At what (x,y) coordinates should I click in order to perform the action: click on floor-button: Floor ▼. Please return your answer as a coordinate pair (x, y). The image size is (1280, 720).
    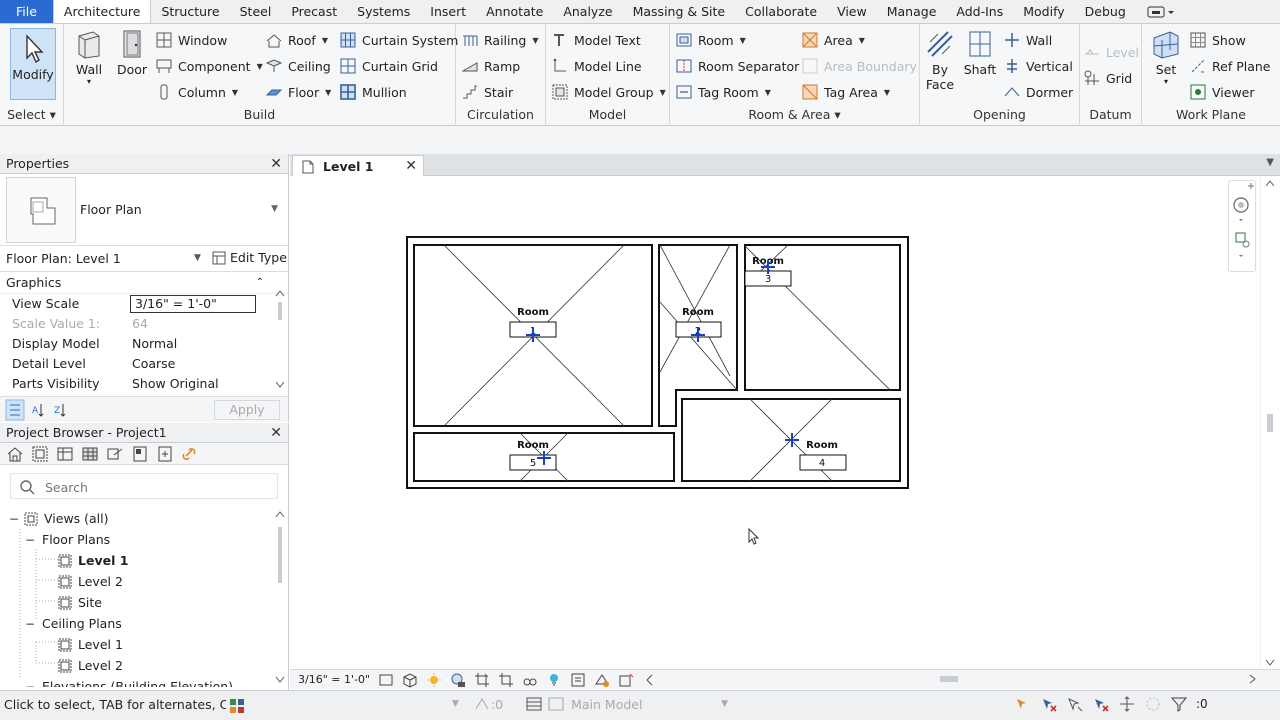
    Looking at the image, I should click on (298, 92).